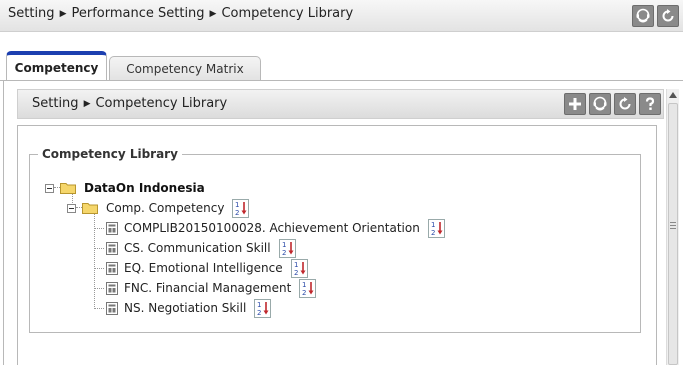  I want to click on scrollbar-grip-icon, so click(673, 225).